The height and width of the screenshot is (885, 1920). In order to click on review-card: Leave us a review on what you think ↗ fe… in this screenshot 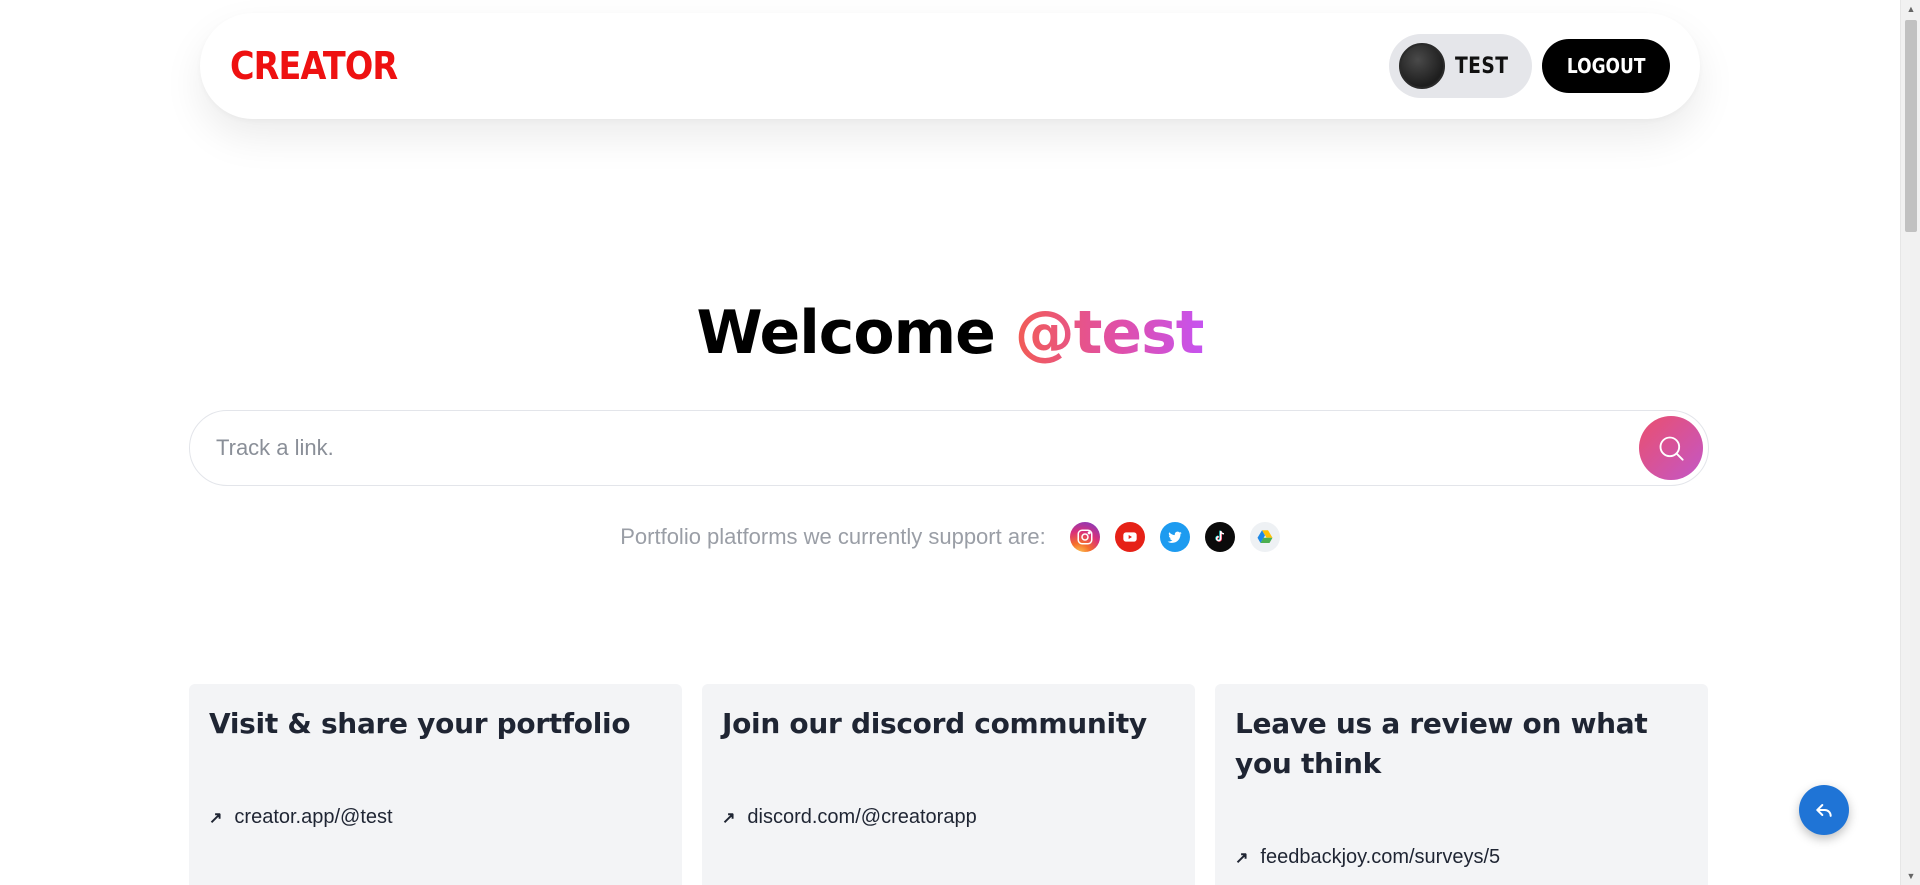, I will do `click(1461, 784)`.